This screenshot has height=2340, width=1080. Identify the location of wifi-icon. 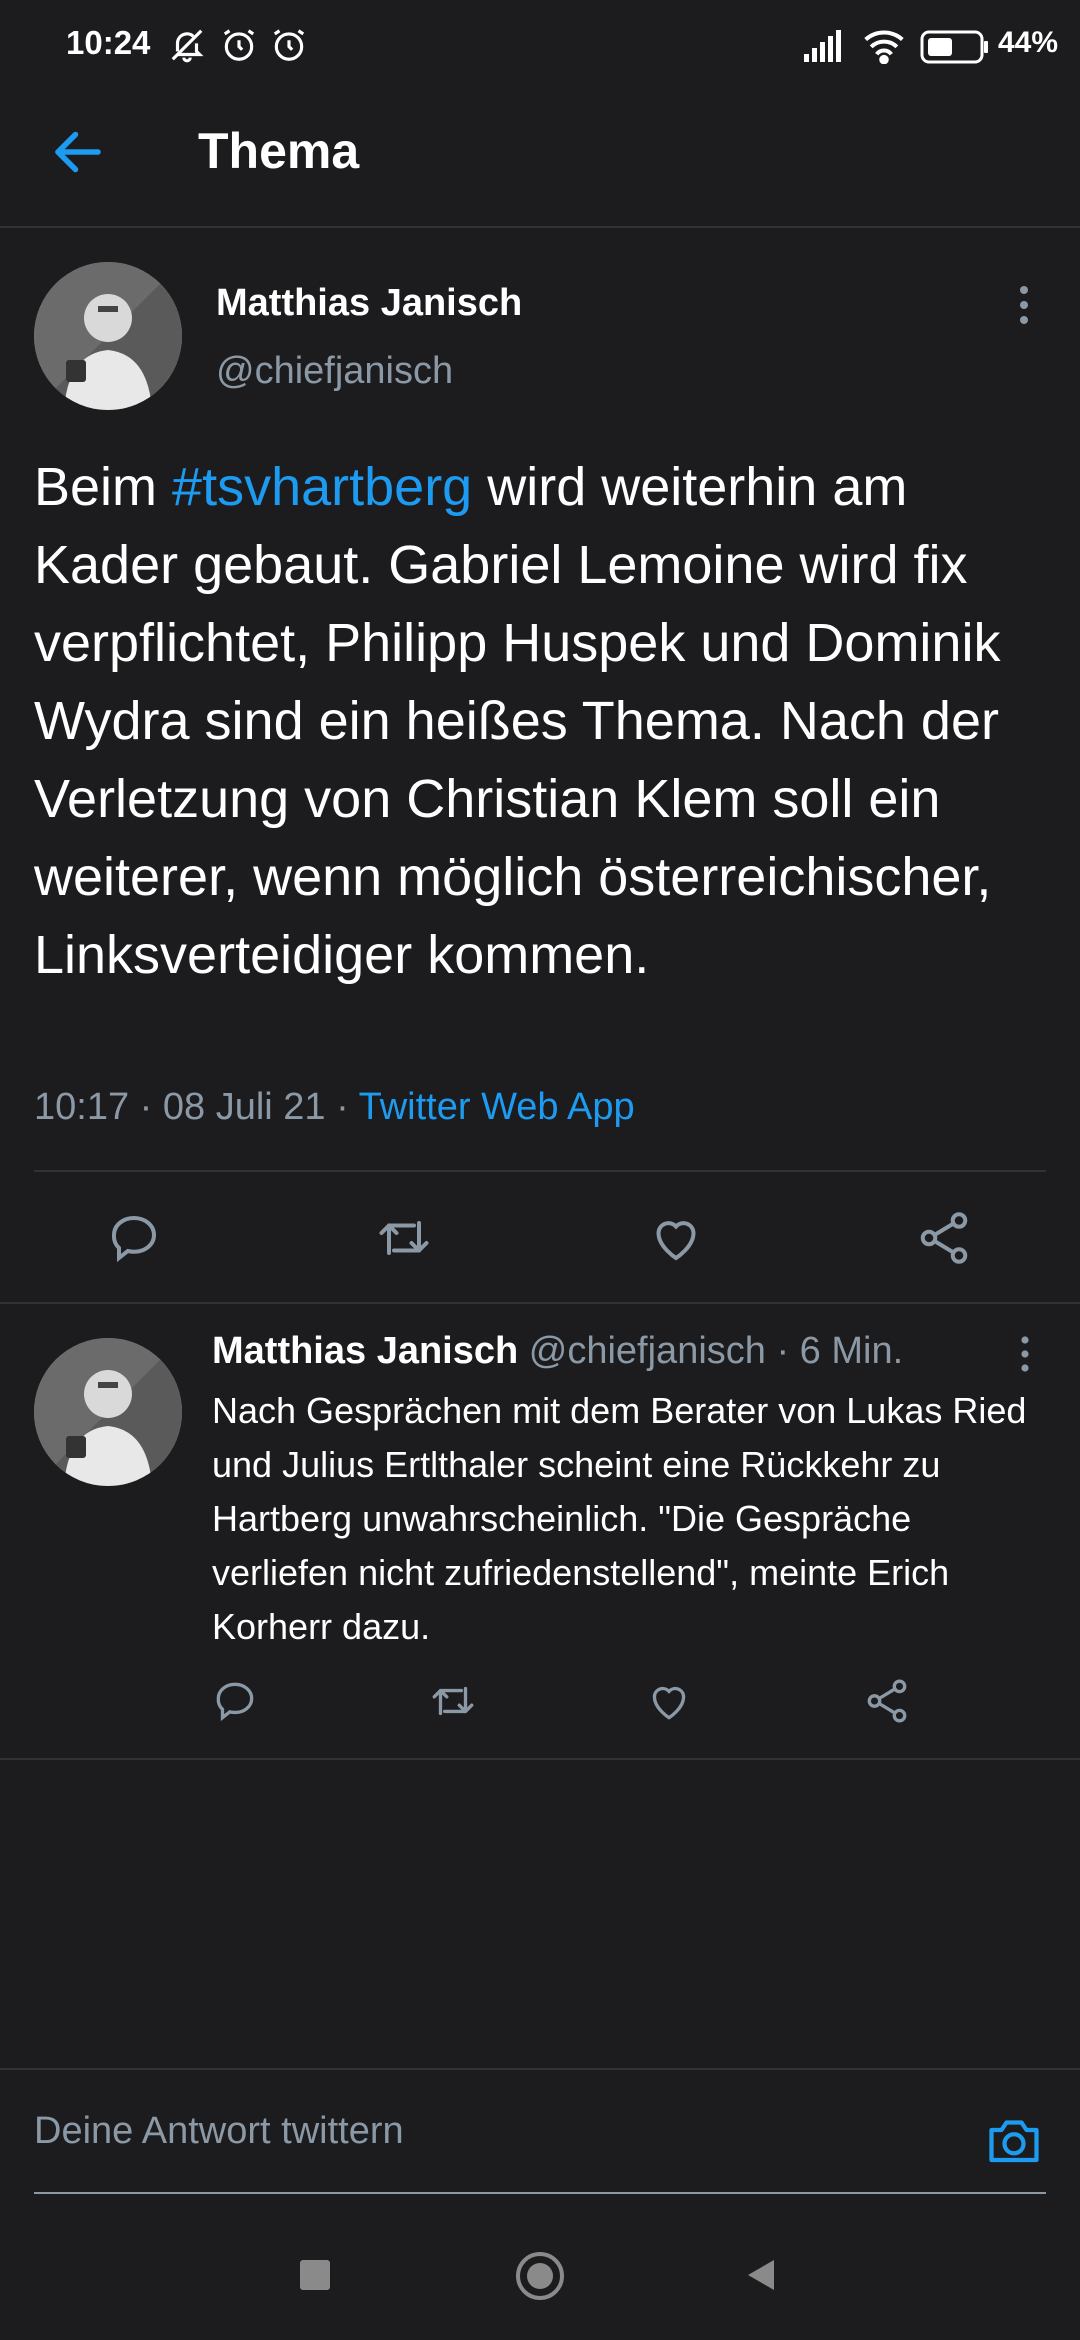
(884, 47).